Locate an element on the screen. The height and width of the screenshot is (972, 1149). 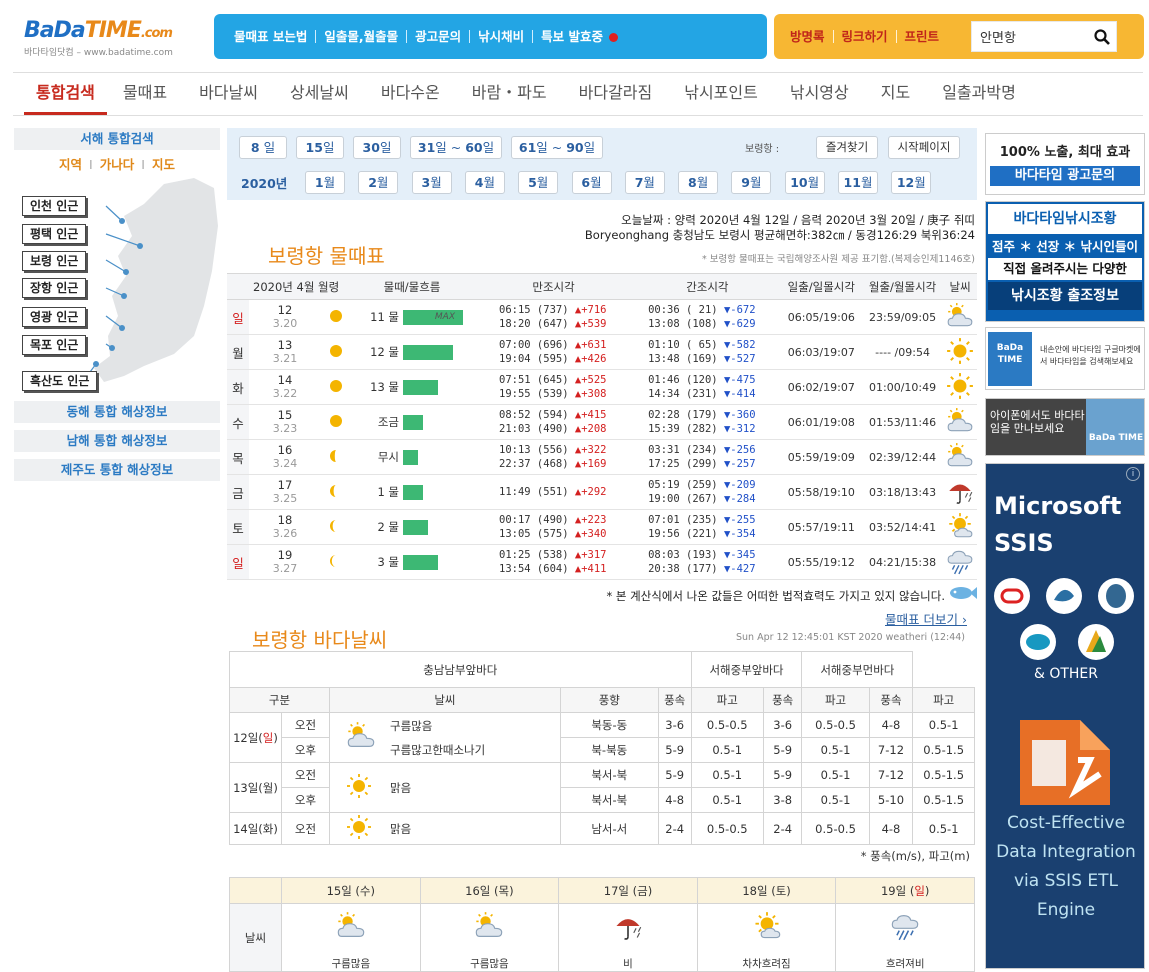
tab-6: 바다갈라짐 is located at coordinates (616, 94).